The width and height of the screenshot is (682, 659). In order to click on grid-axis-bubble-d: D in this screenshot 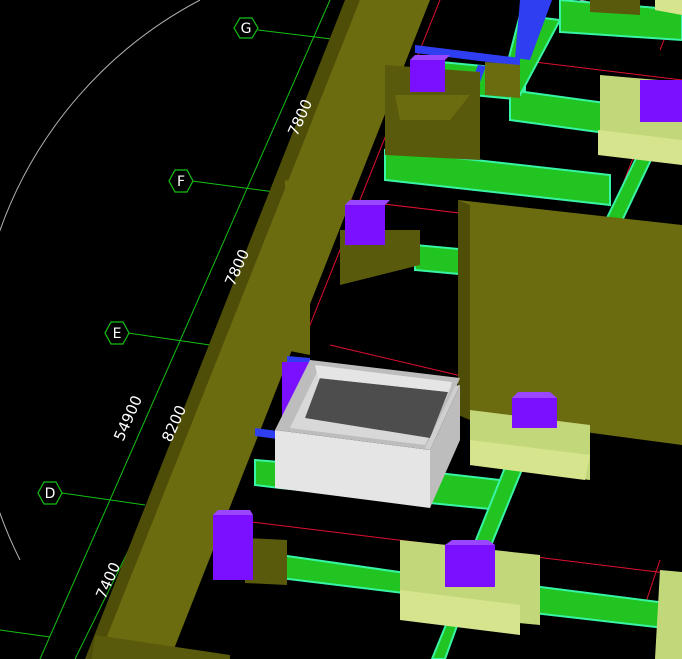, I will do `click(50, 493)`.